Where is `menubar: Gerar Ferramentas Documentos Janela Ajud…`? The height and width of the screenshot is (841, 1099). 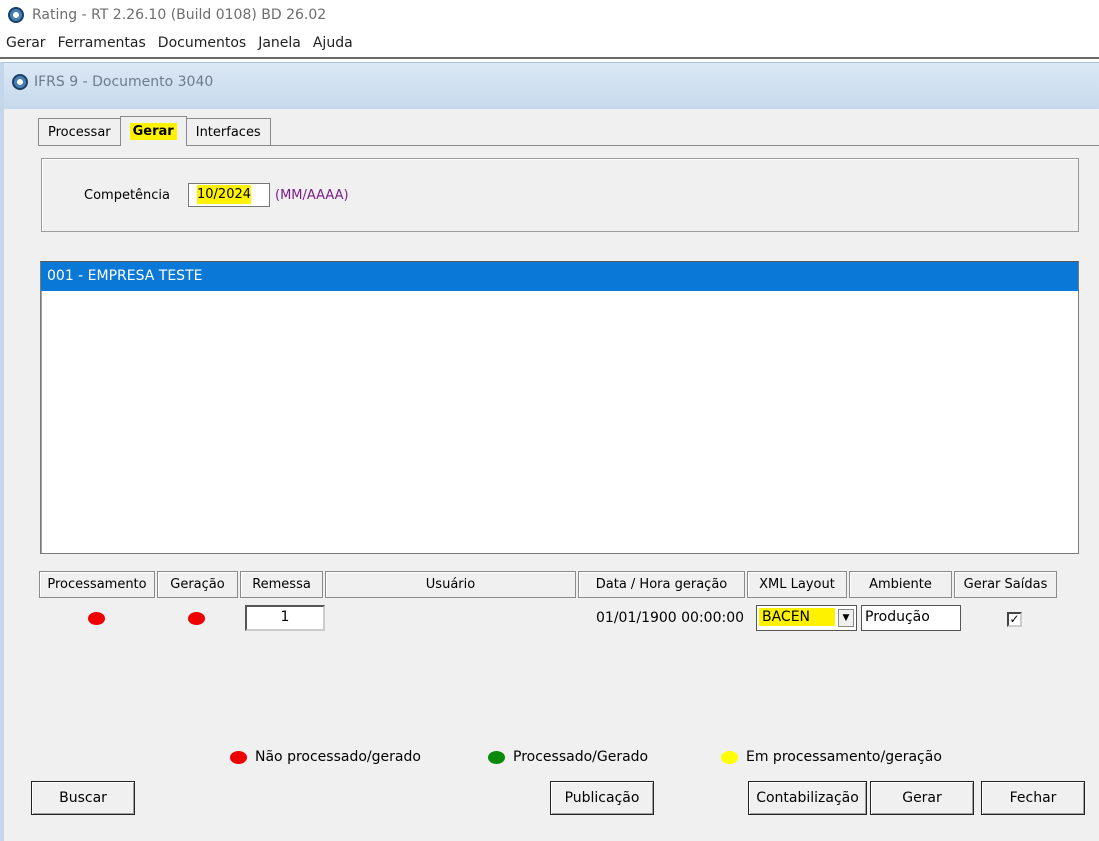 menubar: Gerar Ferramentas Documentos Janela Ajud… is located at coordinates (549, 44).